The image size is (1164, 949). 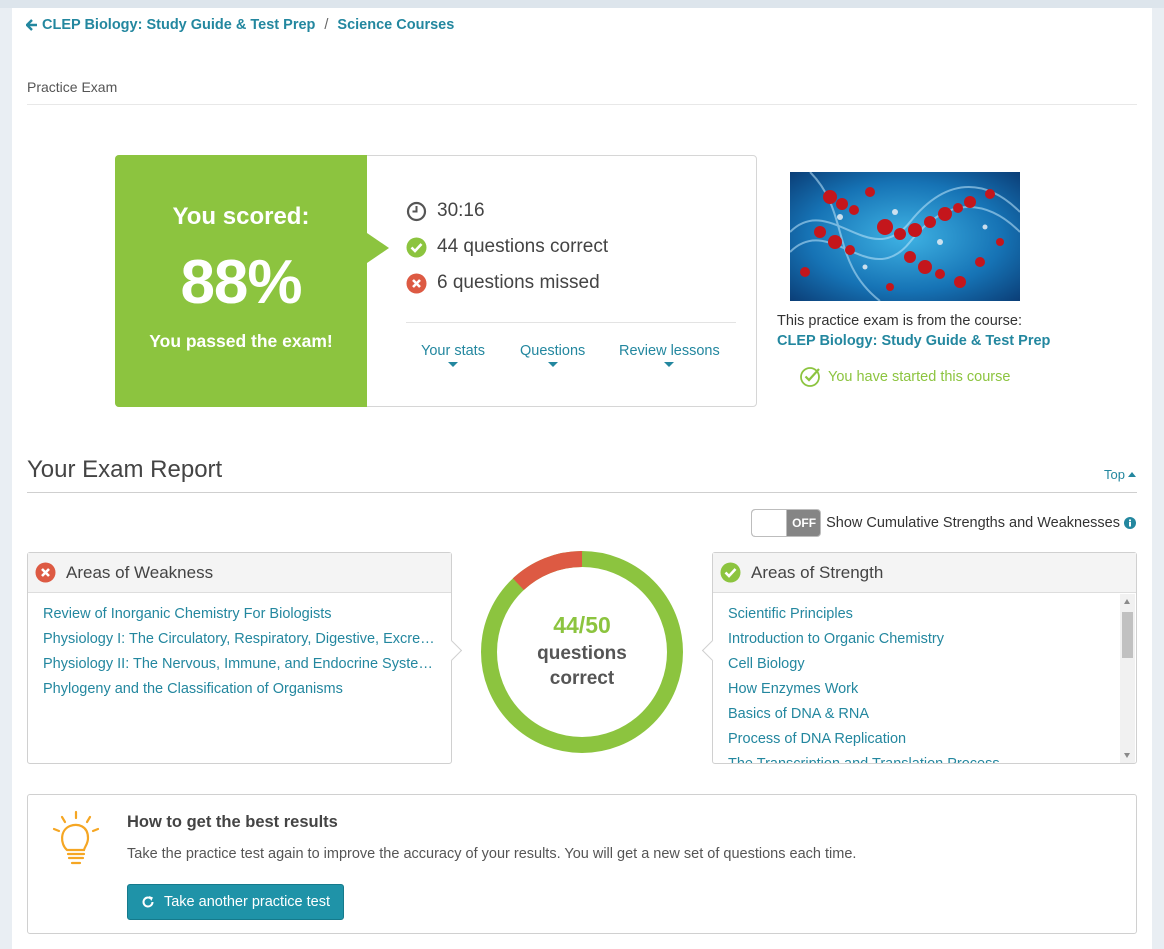 I want to click on list-item: Process of DNA Replication, so click(x=920, y=739).